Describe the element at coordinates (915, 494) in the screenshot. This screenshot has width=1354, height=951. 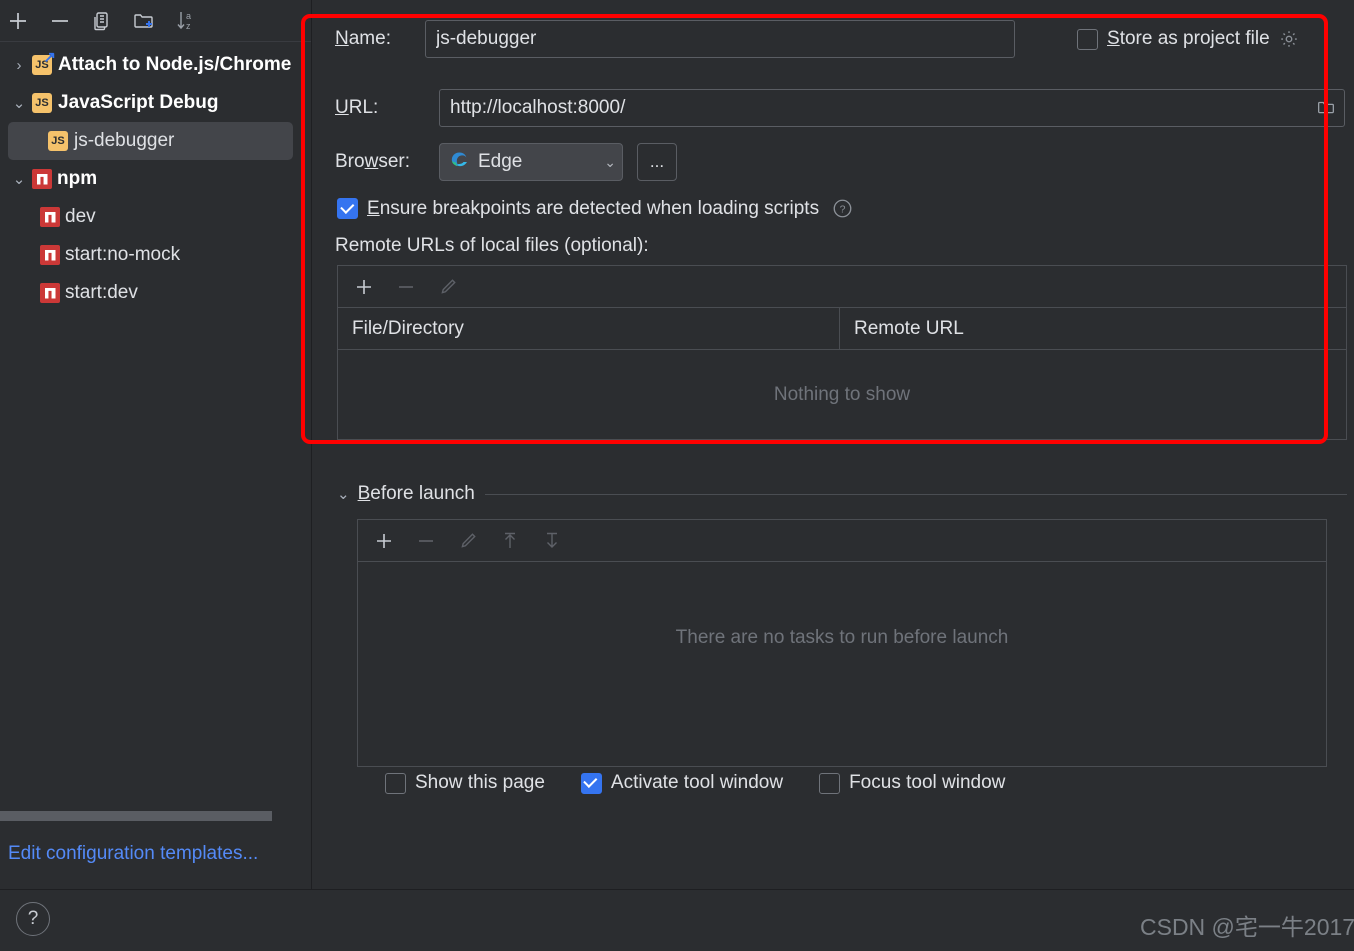
I see `section-divider` at that location.